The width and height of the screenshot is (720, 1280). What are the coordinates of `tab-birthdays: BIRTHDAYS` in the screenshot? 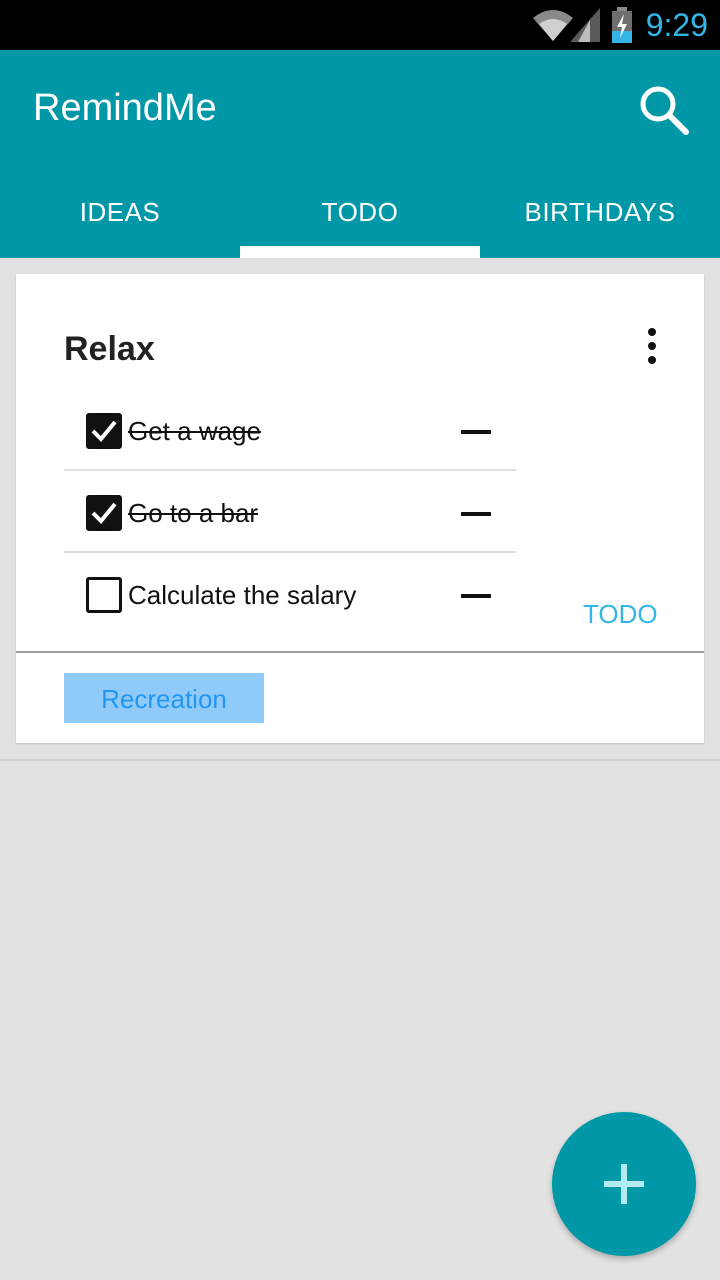 It's located at (600, 219).